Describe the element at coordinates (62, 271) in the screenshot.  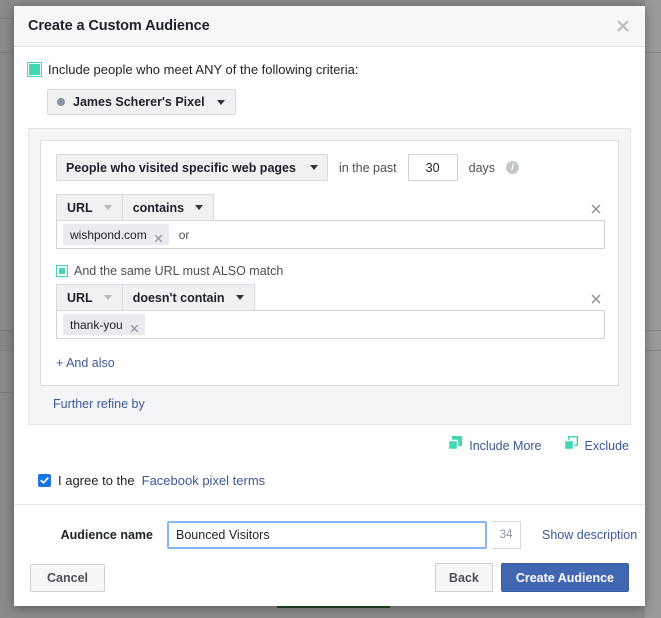
I see `nested-square-icon` at that location.